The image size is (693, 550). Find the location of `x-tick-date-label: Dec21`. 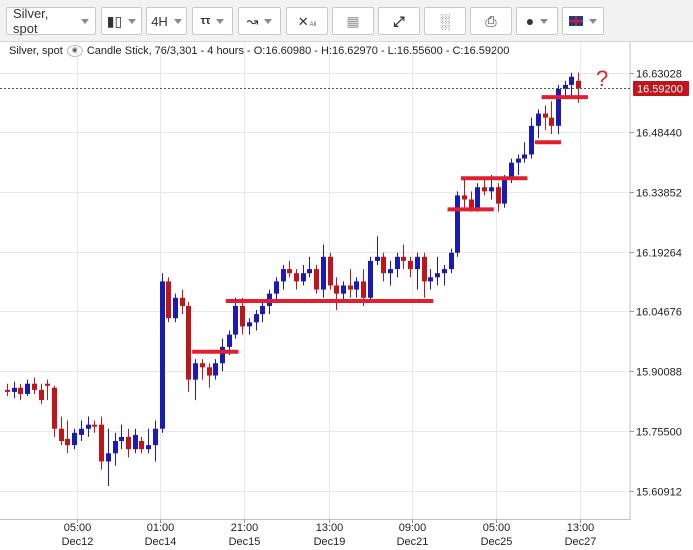

x-tick-date-label: Dec21 is located at coordinates (413, 542).